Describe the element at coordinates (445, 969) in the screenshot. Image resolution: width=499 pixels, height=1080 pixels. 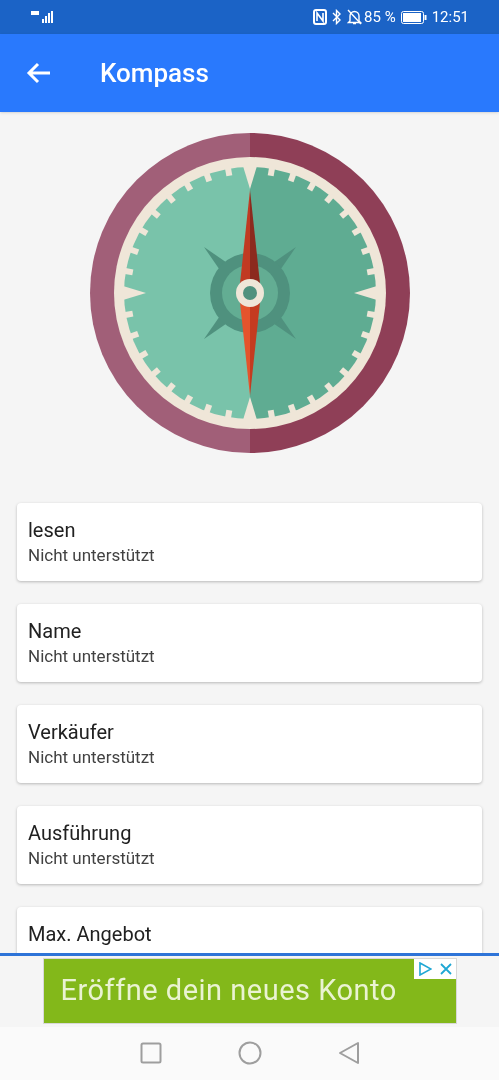
I see `close-icon` at that location.